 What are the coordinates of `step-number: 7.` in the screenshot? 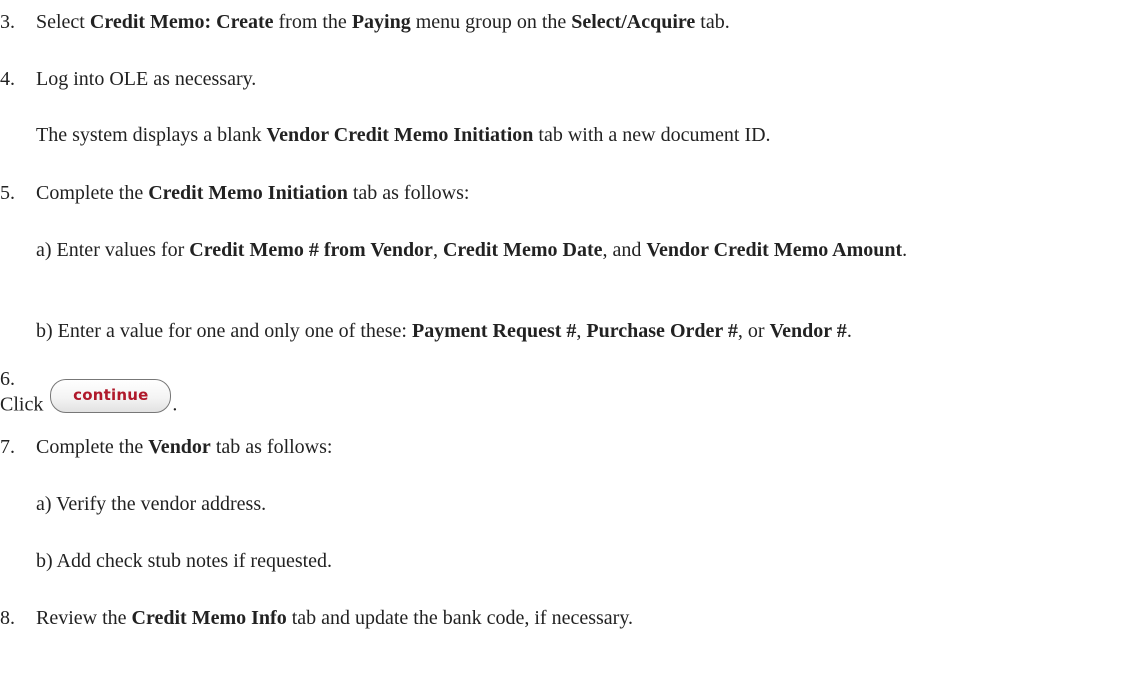 It's located at (7, 447).